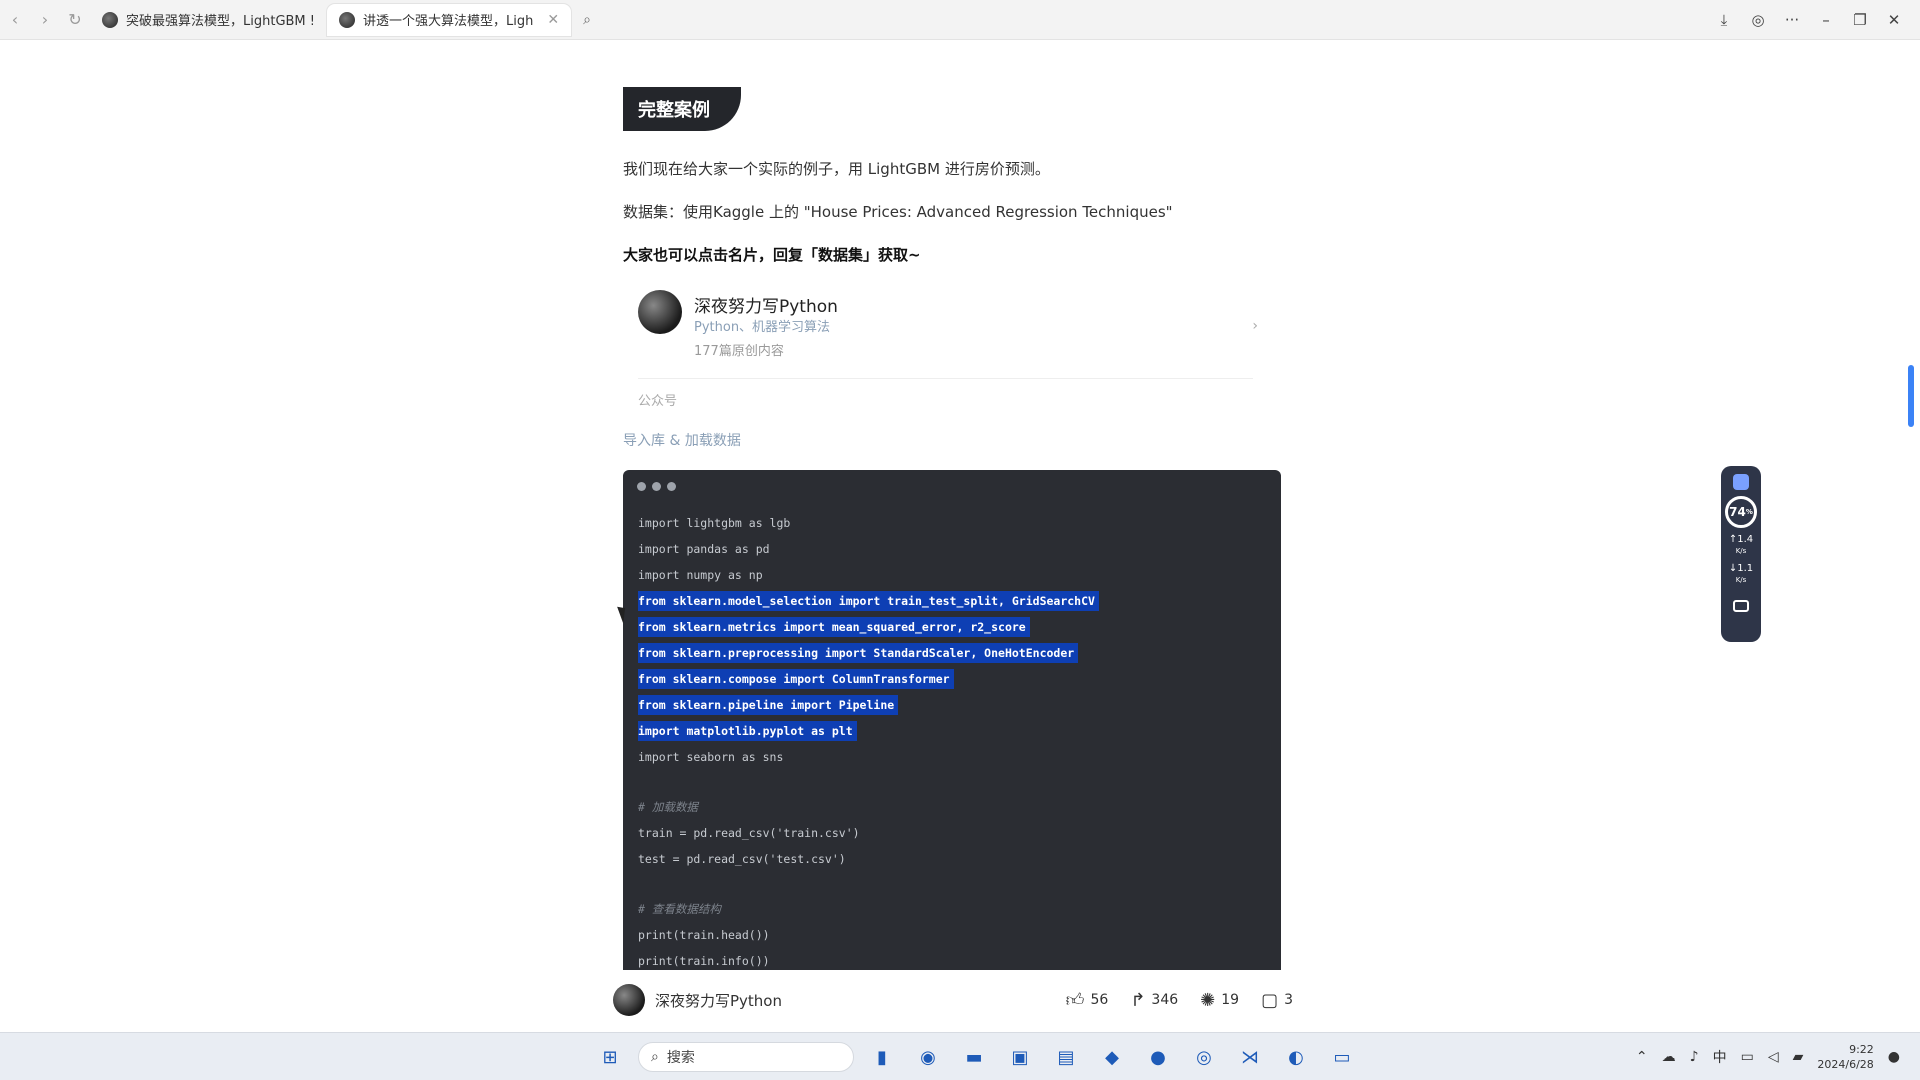  I want to click on code-line: test = pd.read_csv('test.csv'), so click(742, 859).